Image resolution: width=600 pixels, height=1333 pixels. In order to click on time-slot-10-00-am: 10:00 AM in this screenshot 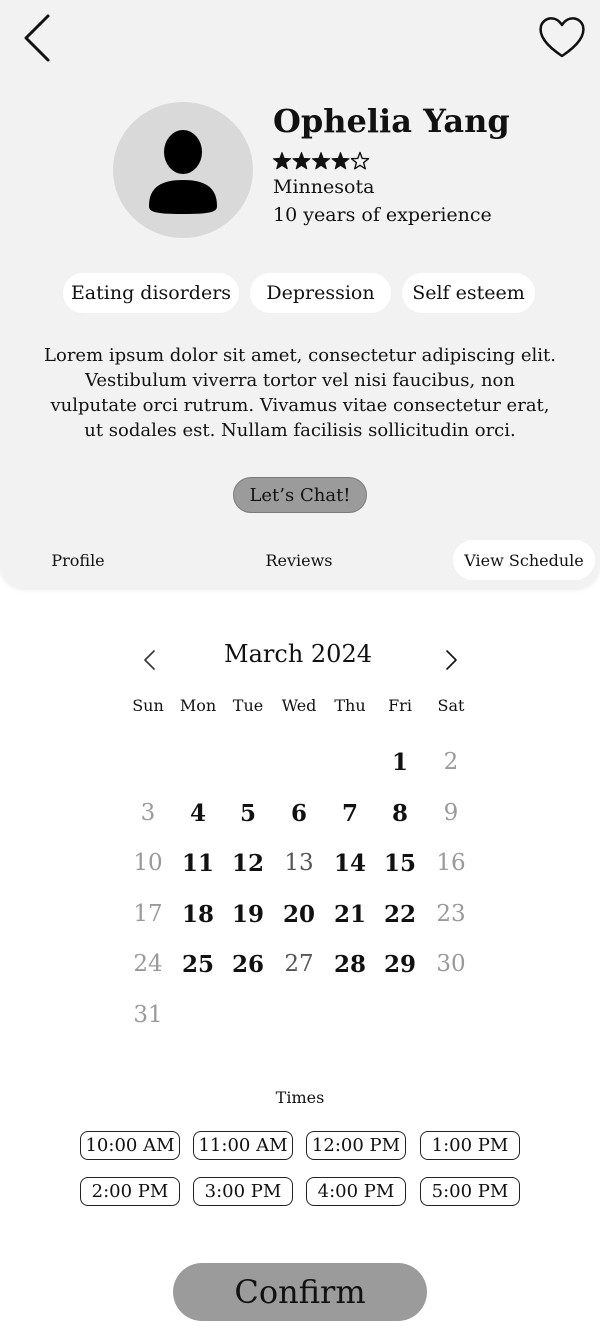, I will do `click(130, 1145)`.